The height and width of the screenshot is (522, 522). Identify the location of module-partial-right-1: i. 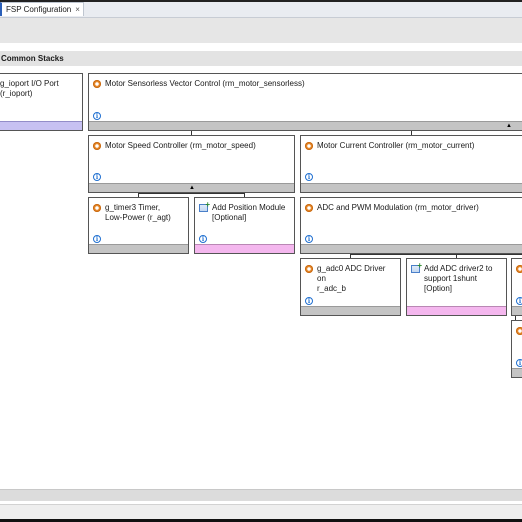
(516, 287).